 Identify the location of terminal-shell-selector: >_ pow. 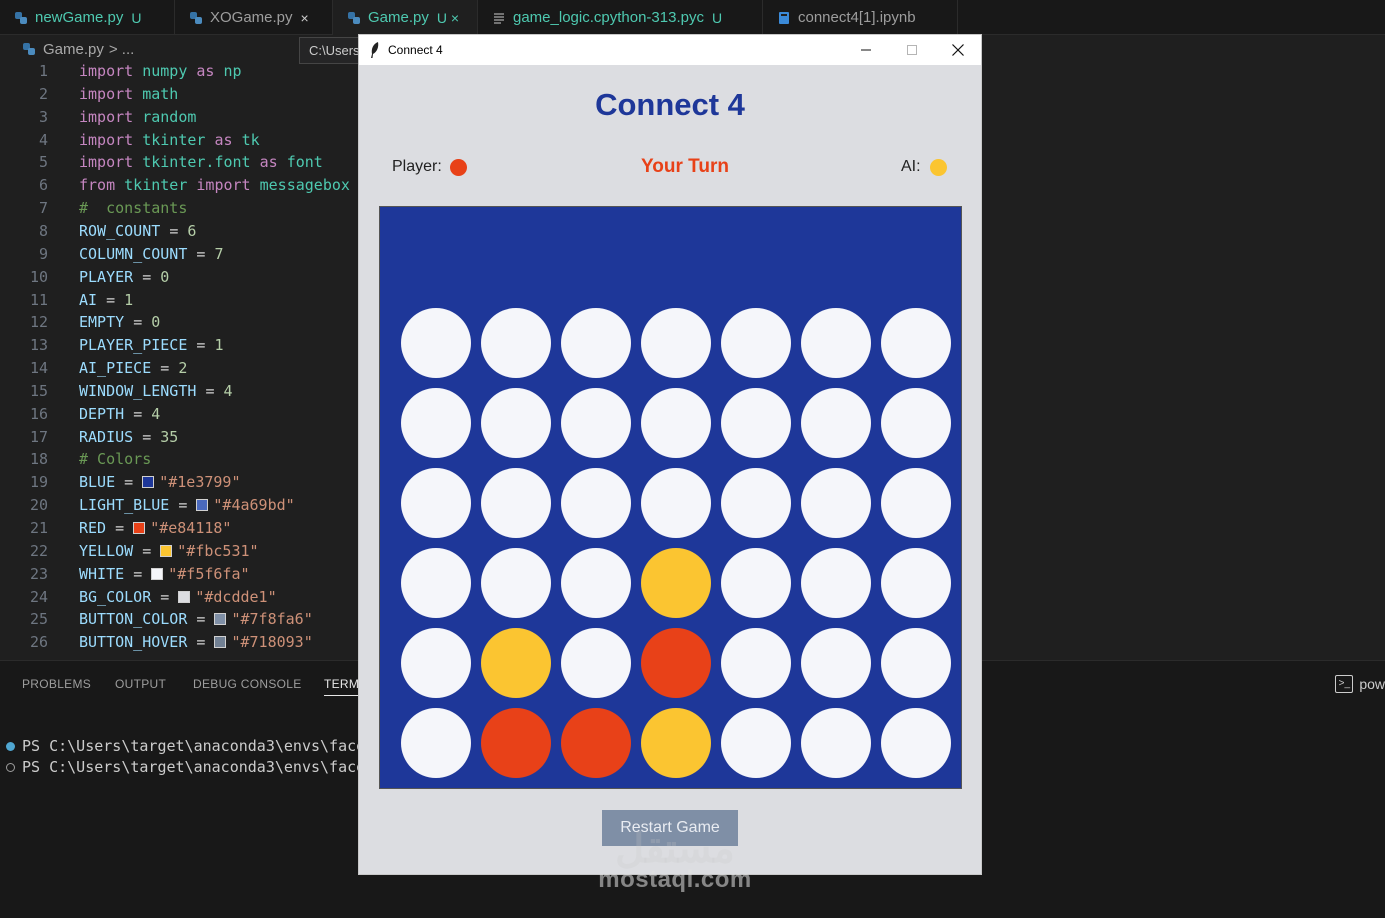
(1360, 684).